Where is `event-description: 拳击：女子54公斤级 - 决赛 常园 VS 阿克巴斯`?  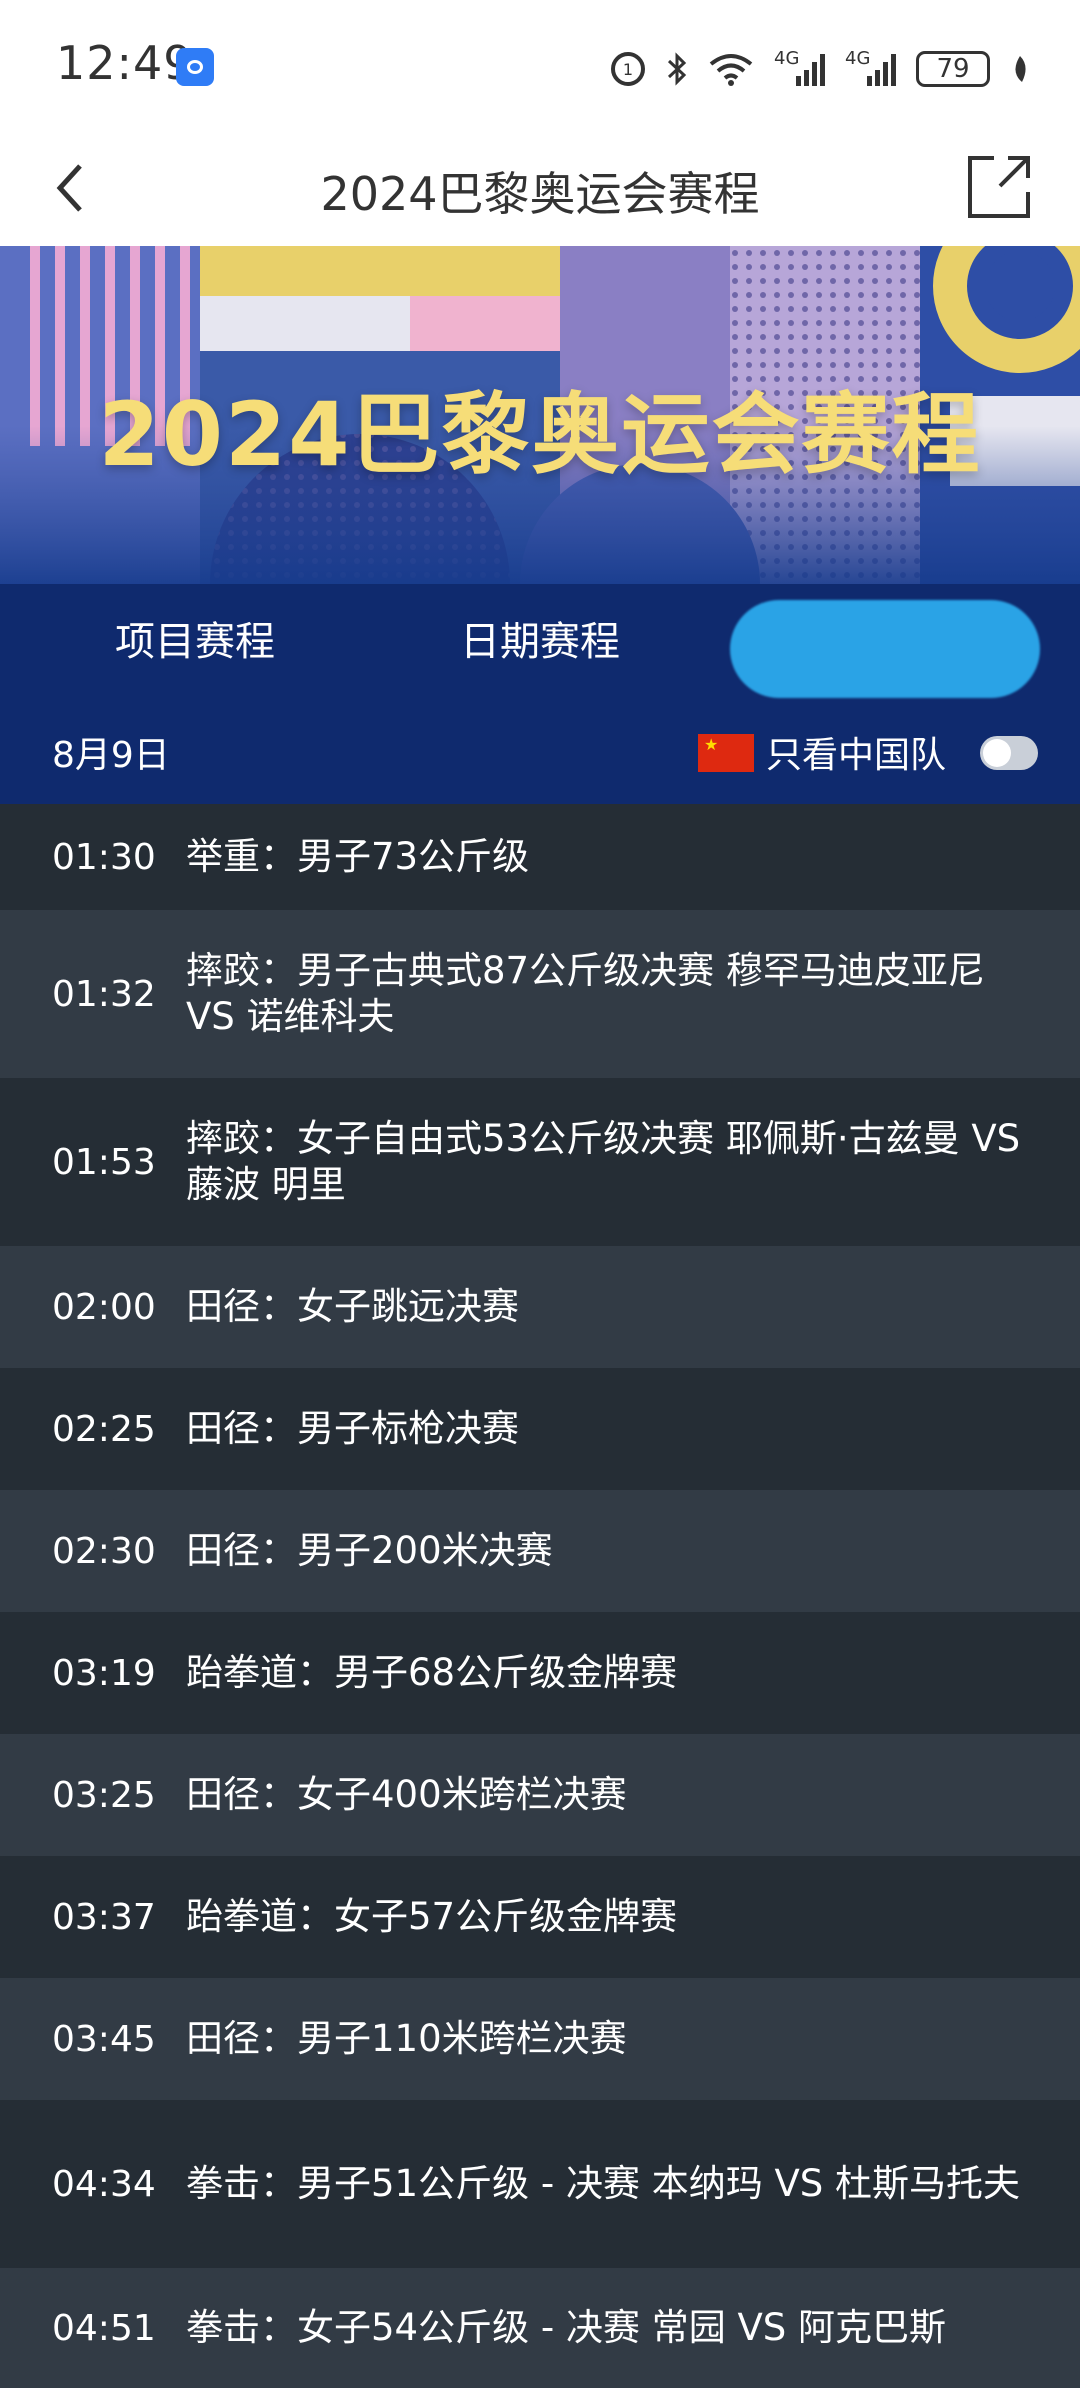
event-description: 拳击：女子54公斤级 - 决赛 常园 VS 阿克巴斯 is located at coordinates (566, 2327).